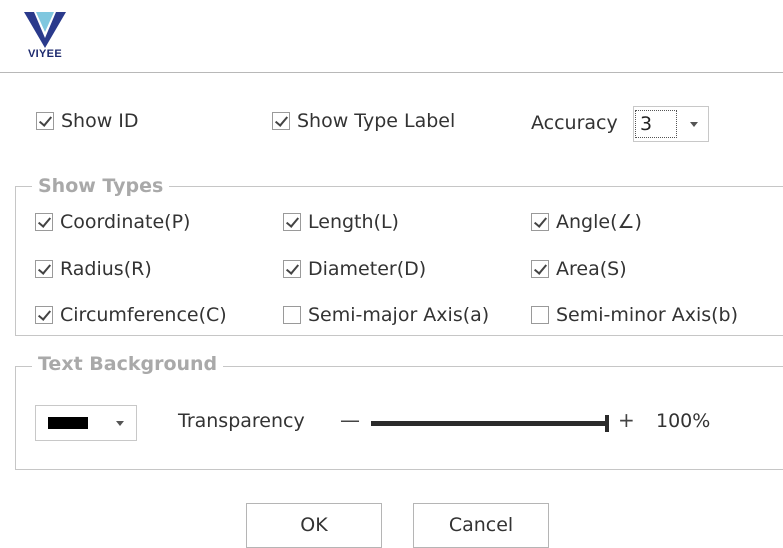 This screenshot has height=548, width=783. I want to click on show-id-check-icon, so click(45, 121).